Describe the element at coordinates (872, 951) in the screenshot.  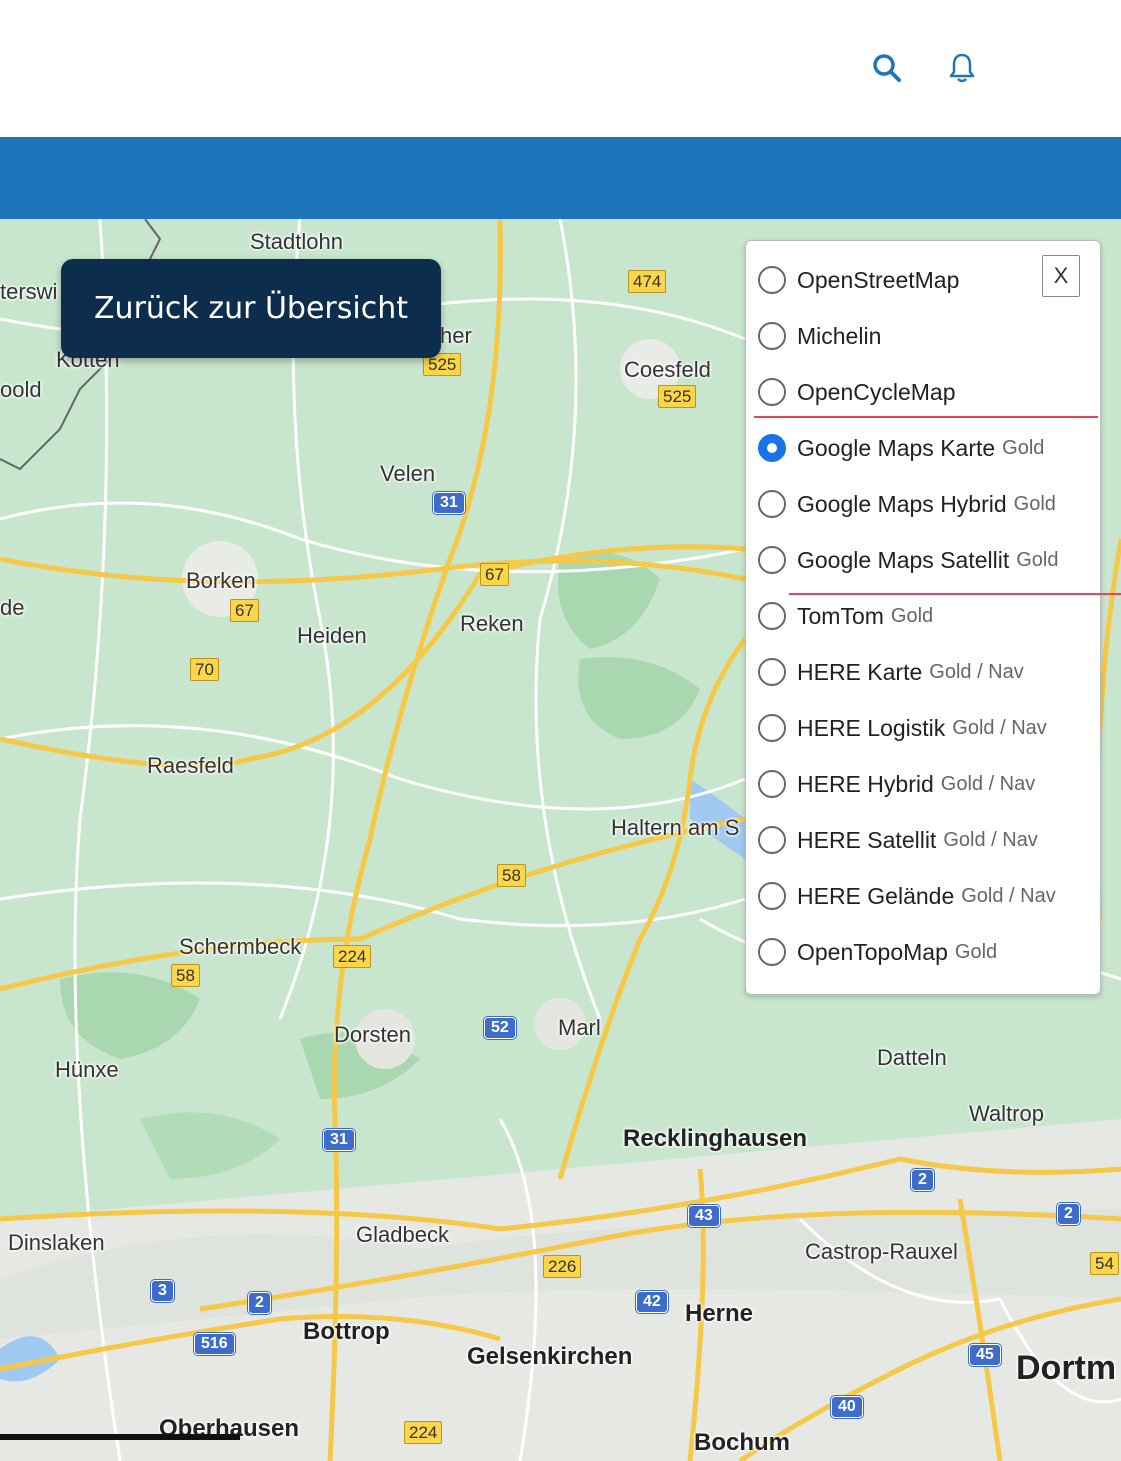
I see `layer-option-label: OpenTopoMap` at that location.